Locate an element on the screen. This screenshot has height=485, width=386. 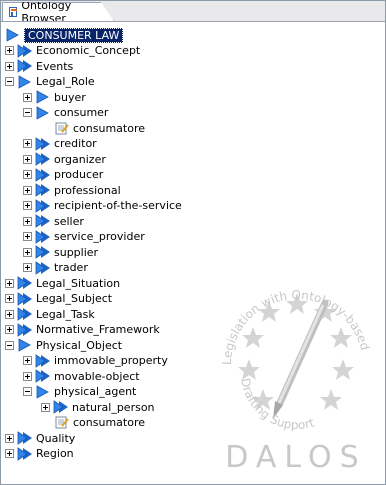
tree-node: movable-object is located at coordinates (81, 376).